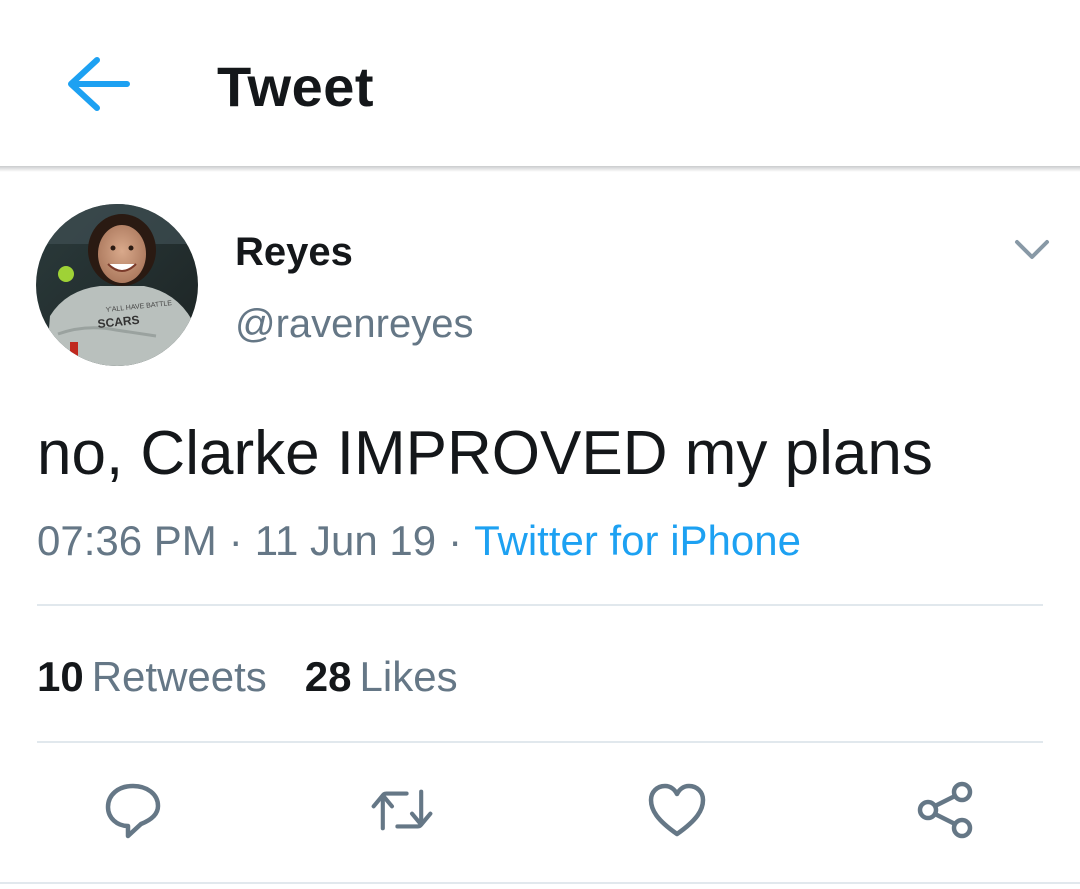 This screenshot has height=889, width=1080. Describe the element at coordinates (345, 540) in the screenshot. I see `tweet-date: 11 Jun 19` at that location.